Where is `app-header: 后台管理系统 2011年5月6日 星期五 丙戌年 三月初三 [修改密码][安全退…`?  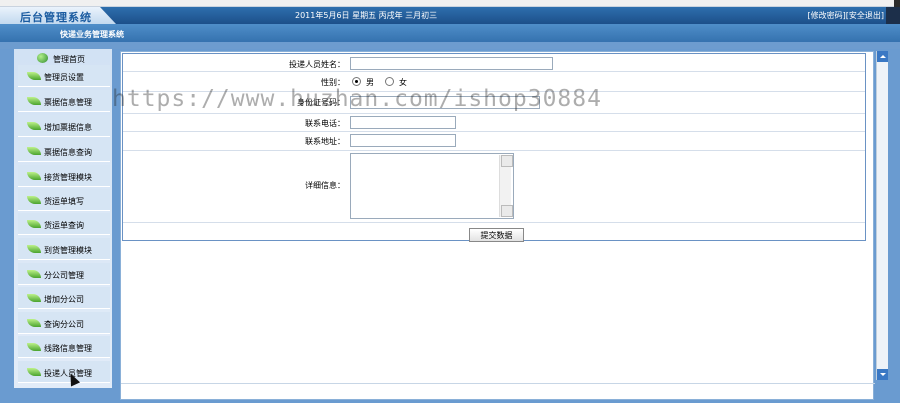 app-header: 后台管理系统 2011年5月6日 星期五 丙戌年 三月初三 [修改密码][安全退… is located at coordinates (450, 15).